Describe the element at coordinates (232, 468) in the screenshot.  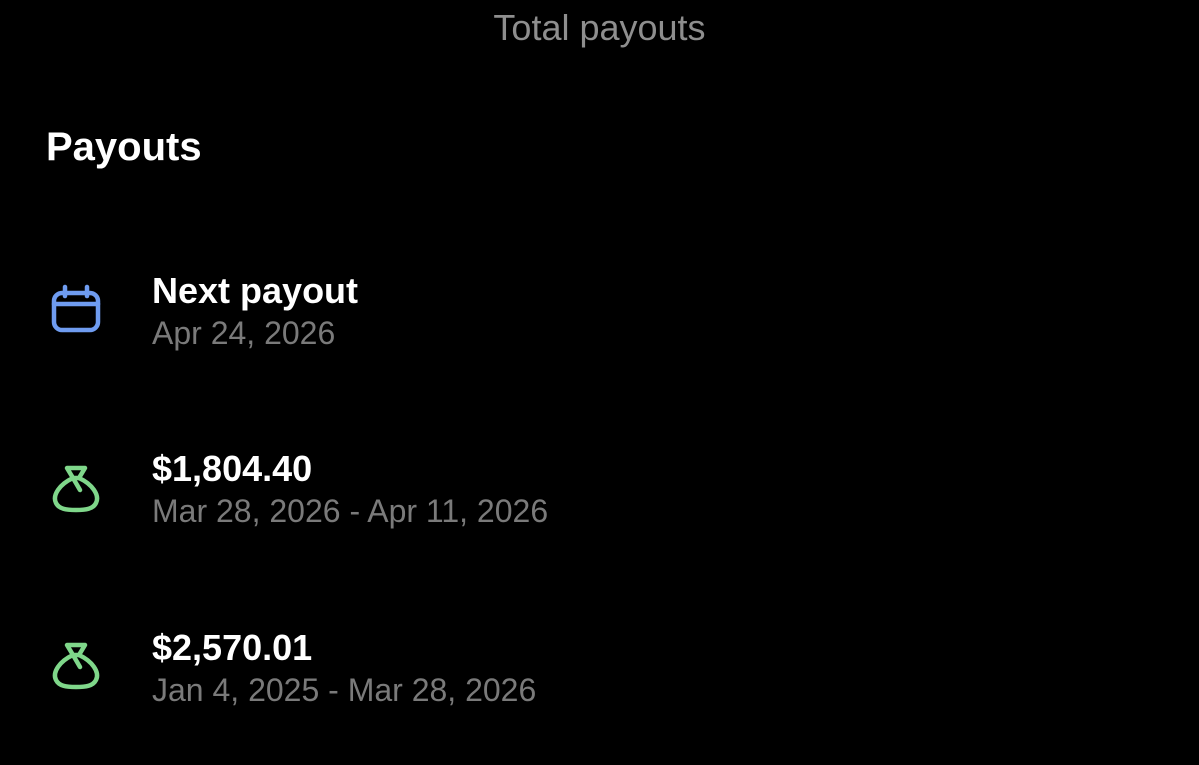
I see `list-item-amount: $1,804.40` at that location.